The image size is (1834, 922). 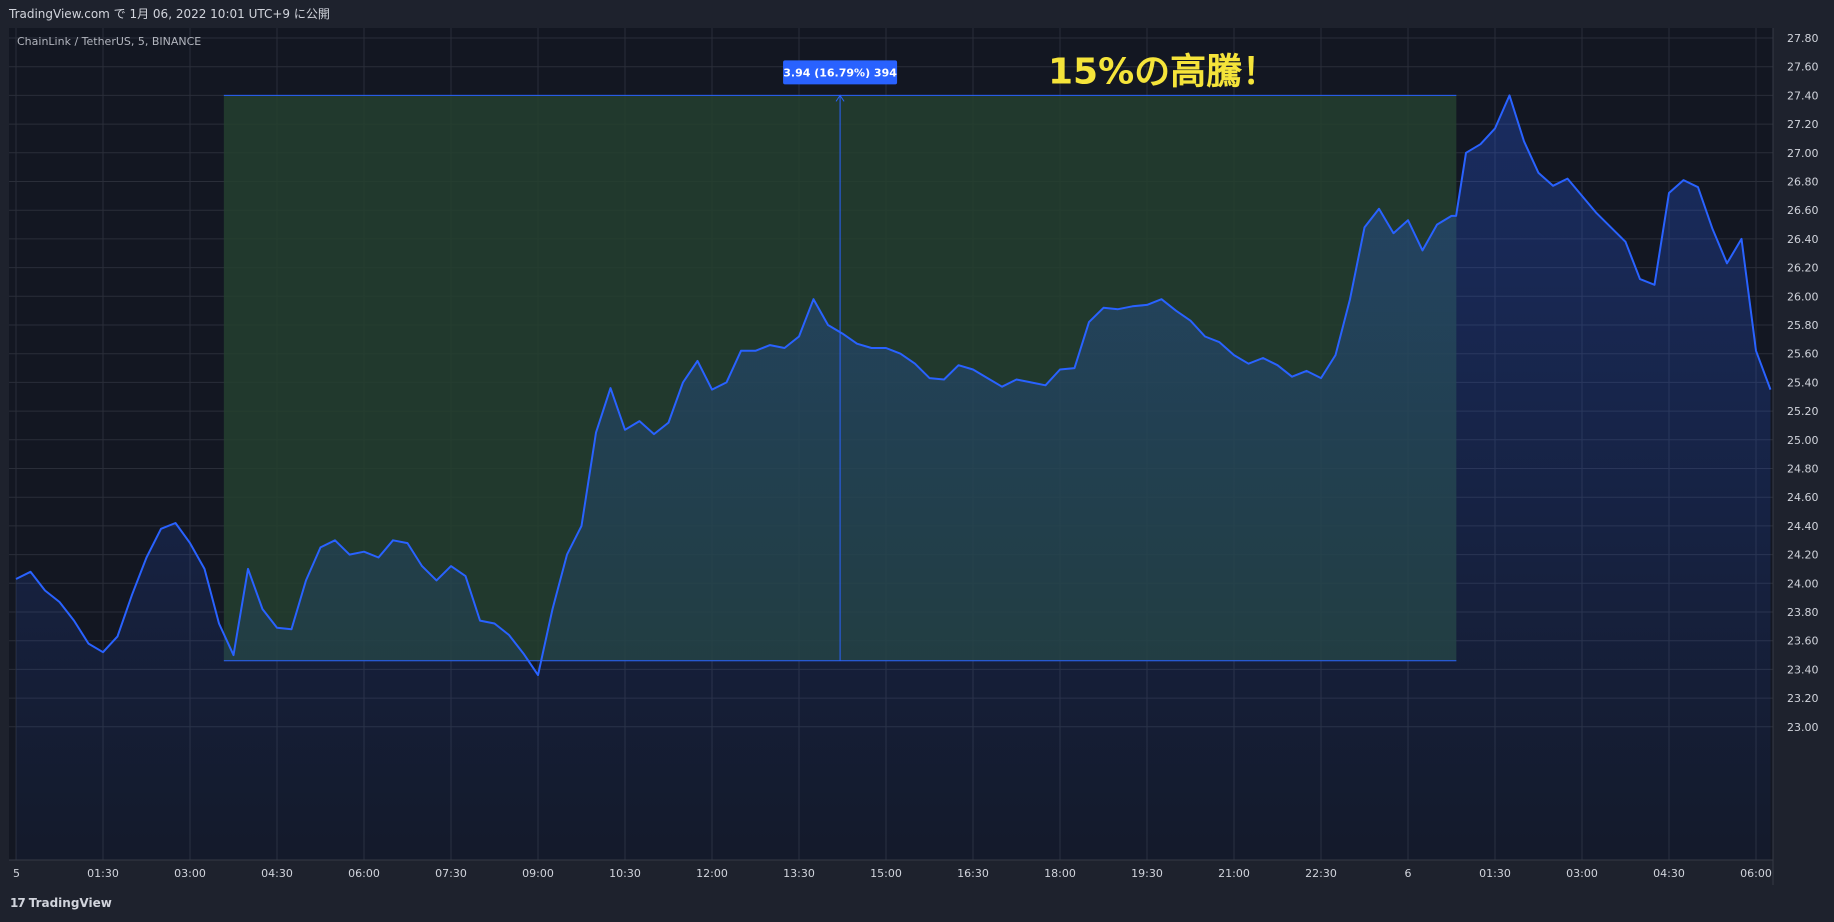 I want to click on x-tick-label: 16:30, so click(x=973, y=873).